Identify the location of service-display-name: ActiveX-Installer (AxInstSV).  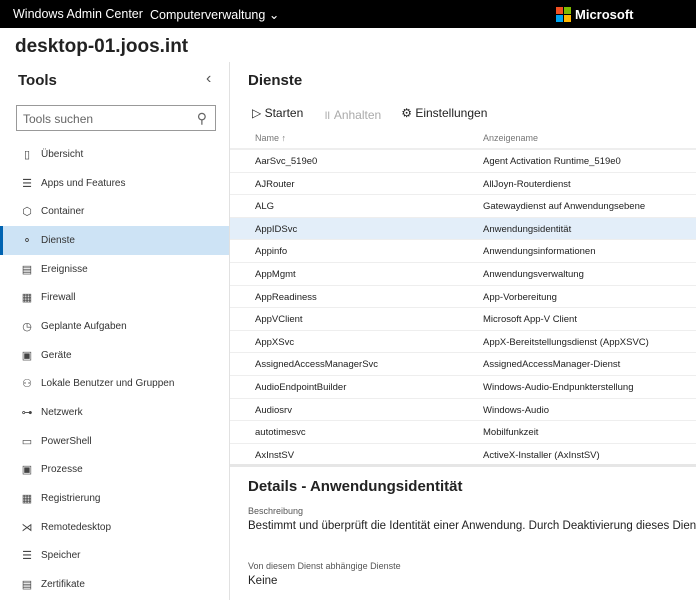
(541, 455).